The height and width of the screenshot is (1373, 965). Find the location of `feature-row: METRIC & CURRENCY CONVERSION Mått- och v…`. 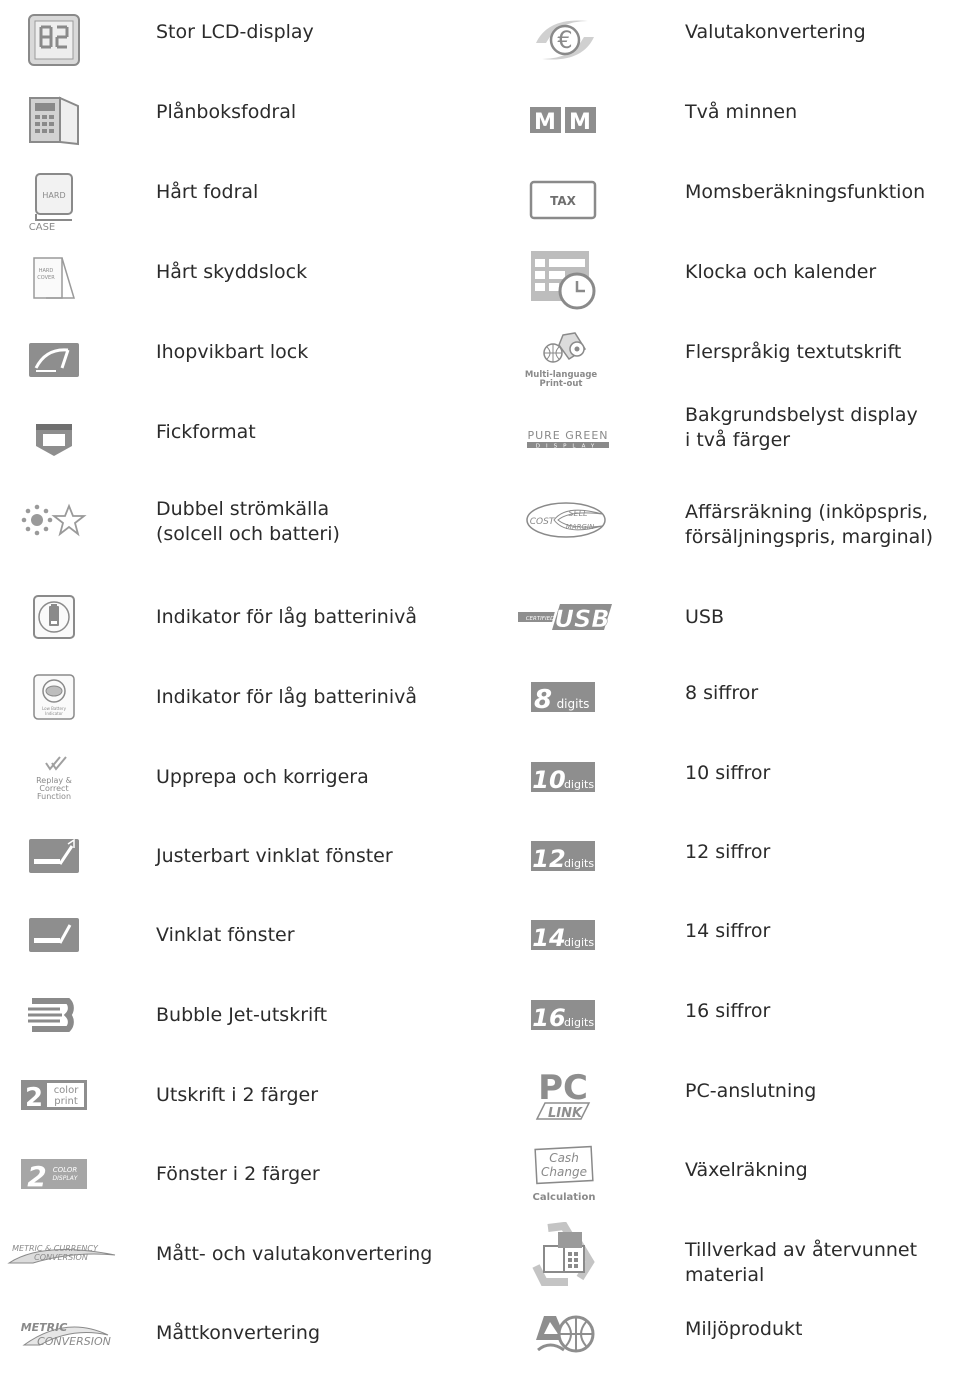

feature-row: METRIC & CURRENCY CONVERSION Mått- och v… is located at coordinates (245, 1254).